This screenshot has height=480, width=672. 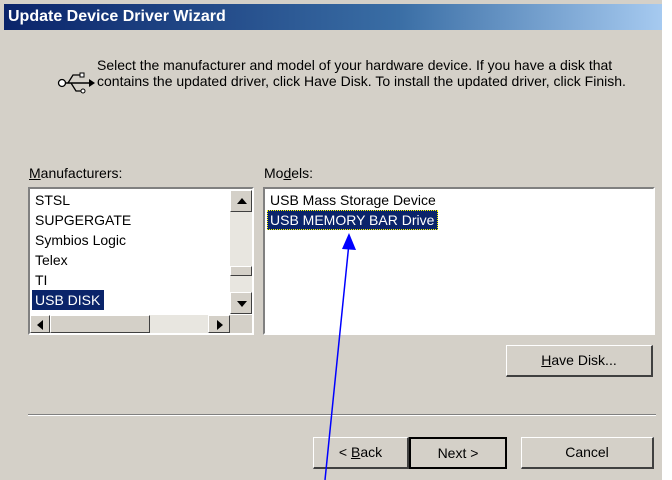 What do you see at coordinates (130, 240) in the screenshot?
I see `manufacturer-item: Symbios Logic` at bounding box center [130, 240].